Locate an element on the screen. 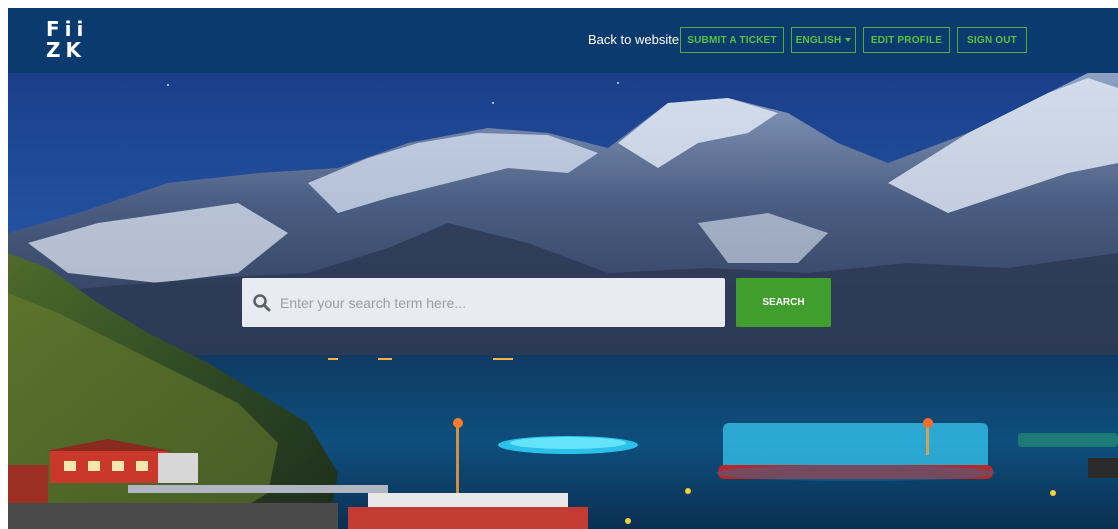  language-dropdown: ENGLISH is located at coordinates (823, 40).